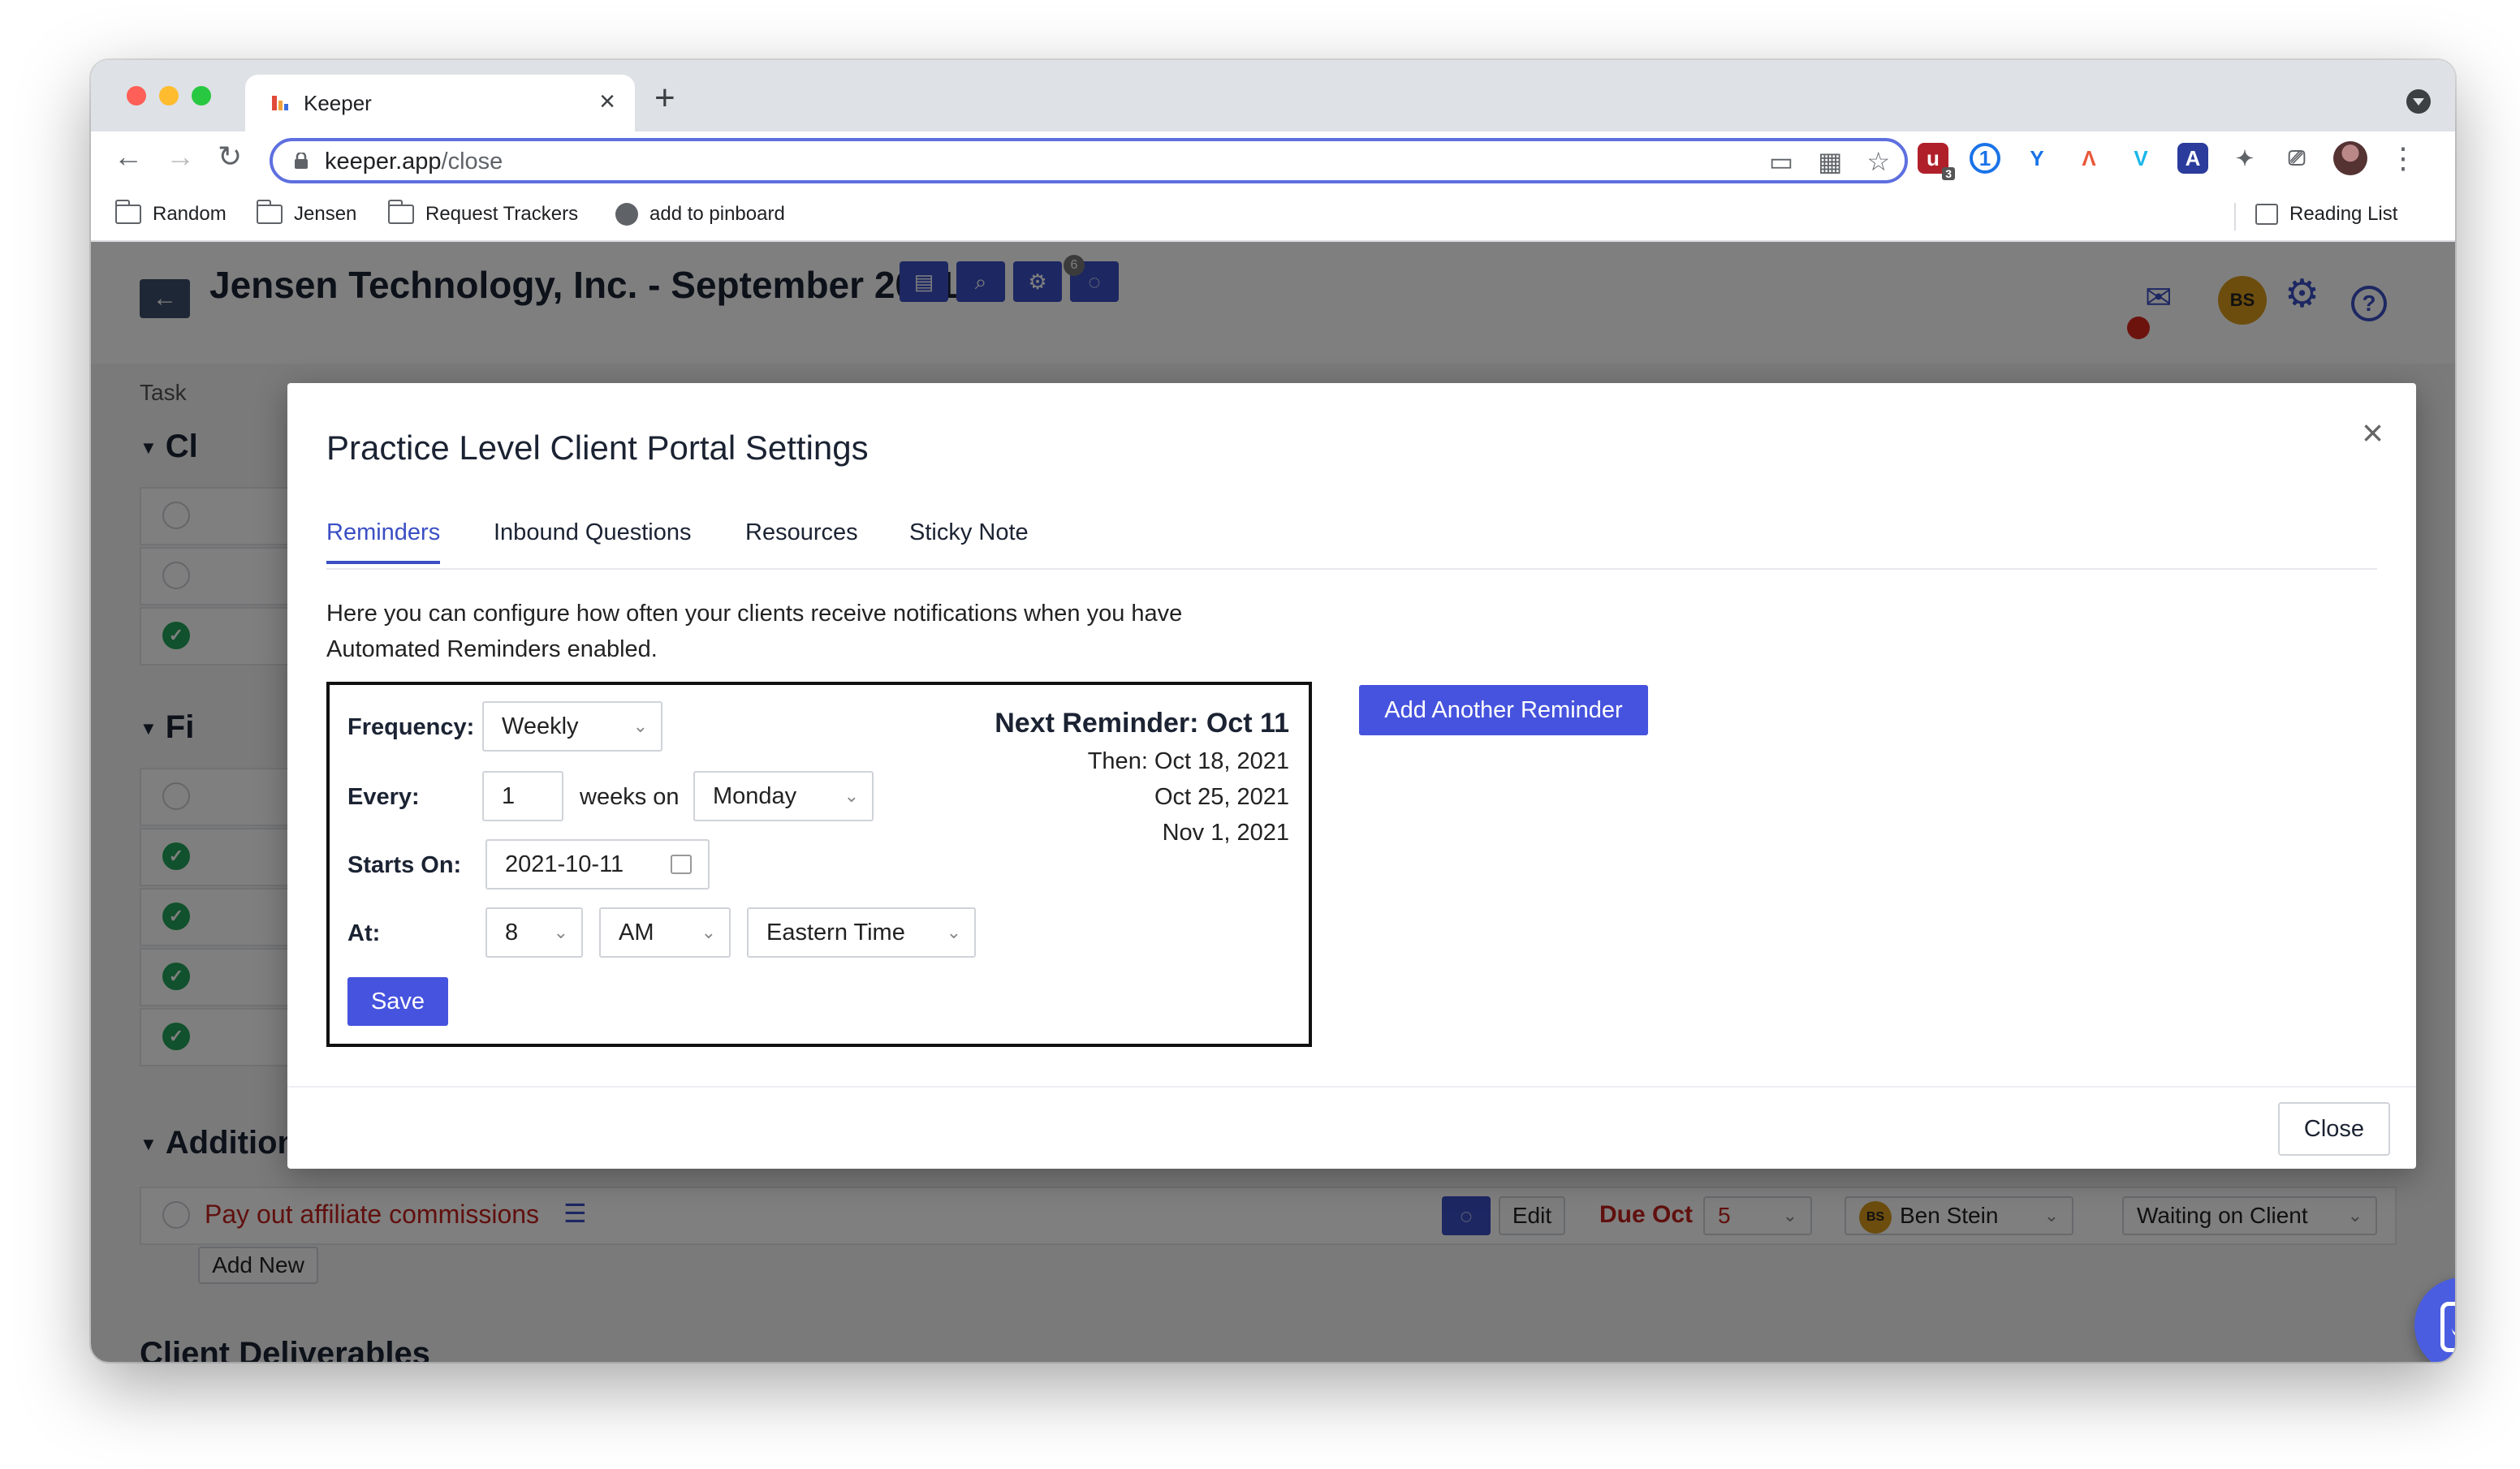 The width and height of the screenshot is (2520, 1469). What do you see at coordinates (1936, 161) in the screenshot?
I see `ublock-extension-icon: u3` at bounding box center [1936, 161].